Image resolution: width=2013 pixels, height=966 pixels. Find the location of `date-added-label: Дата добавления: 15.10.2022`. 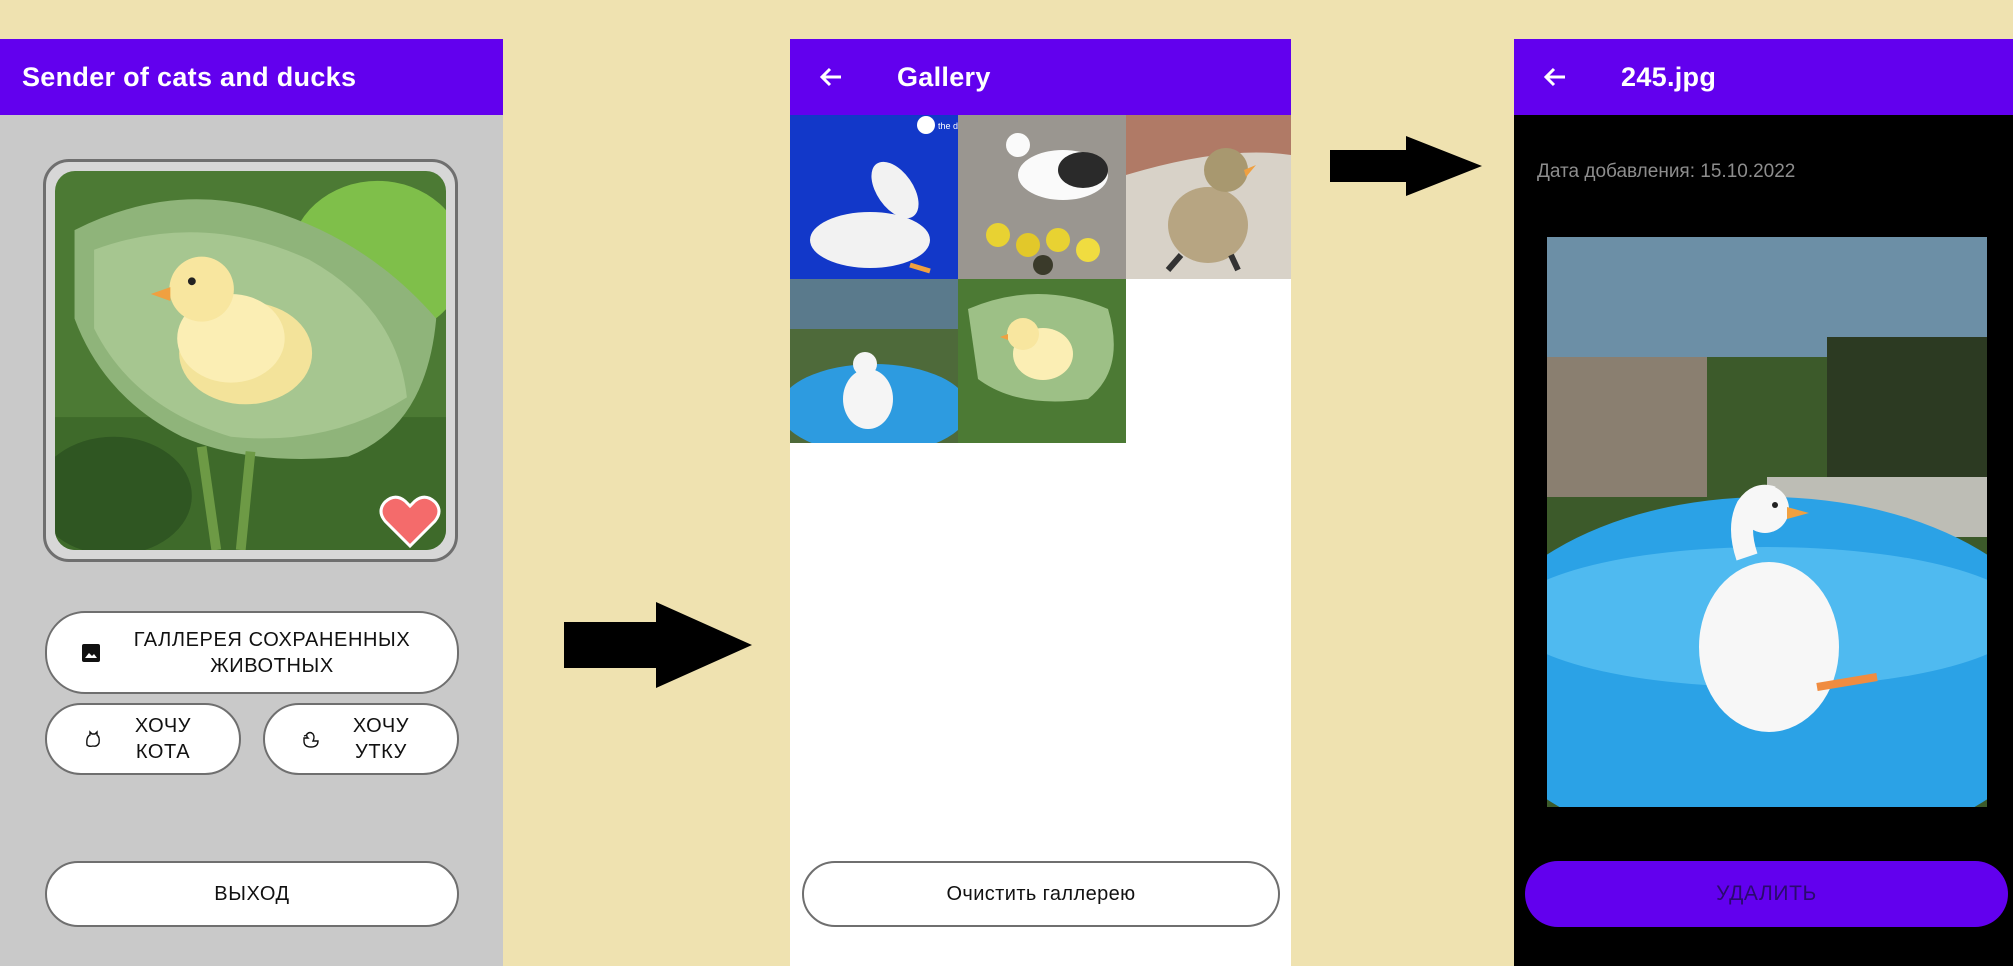

date-added-label: Дата добавления: 15.10.2022 is located at coordinates (1666, 171).